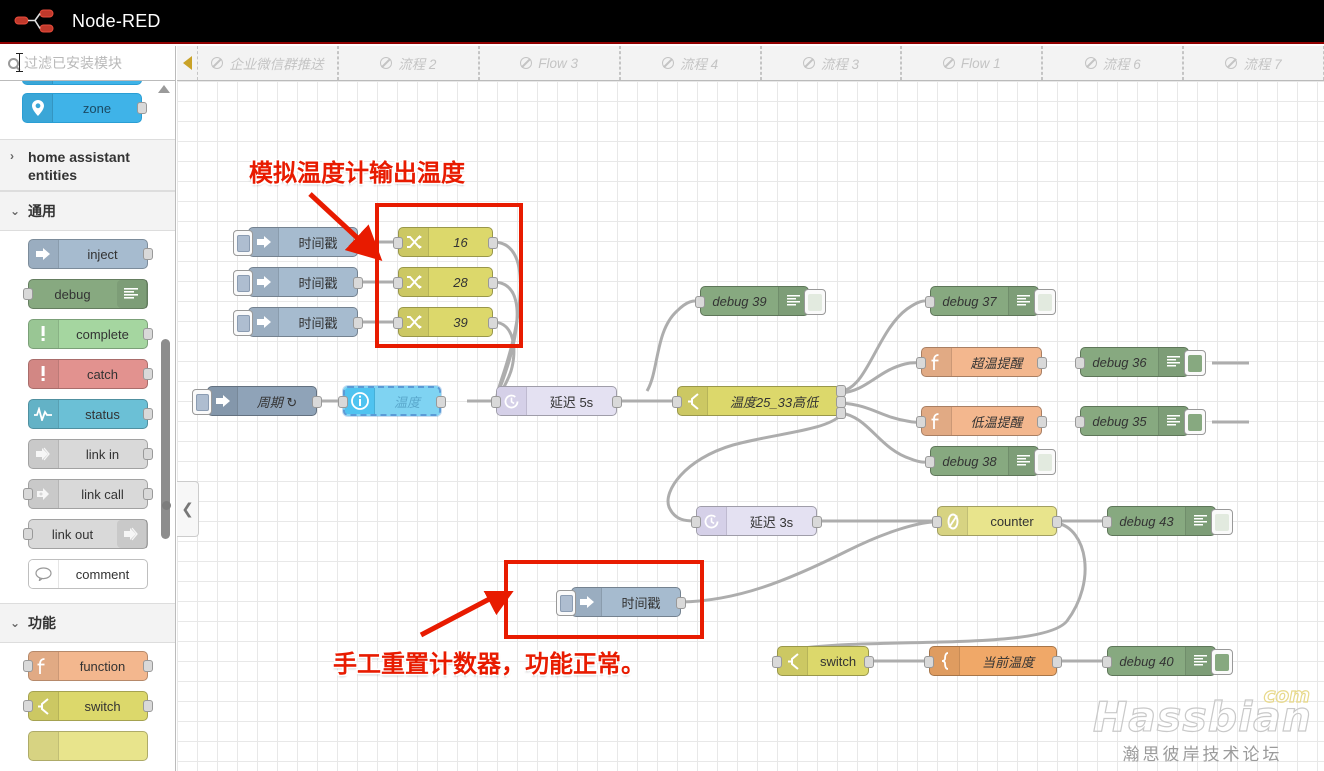  What do you see at coordinates (1140, 362) in the screenshot?
I see `flow-node-debug-36: debug 36` at bounding box center [1140, 362].